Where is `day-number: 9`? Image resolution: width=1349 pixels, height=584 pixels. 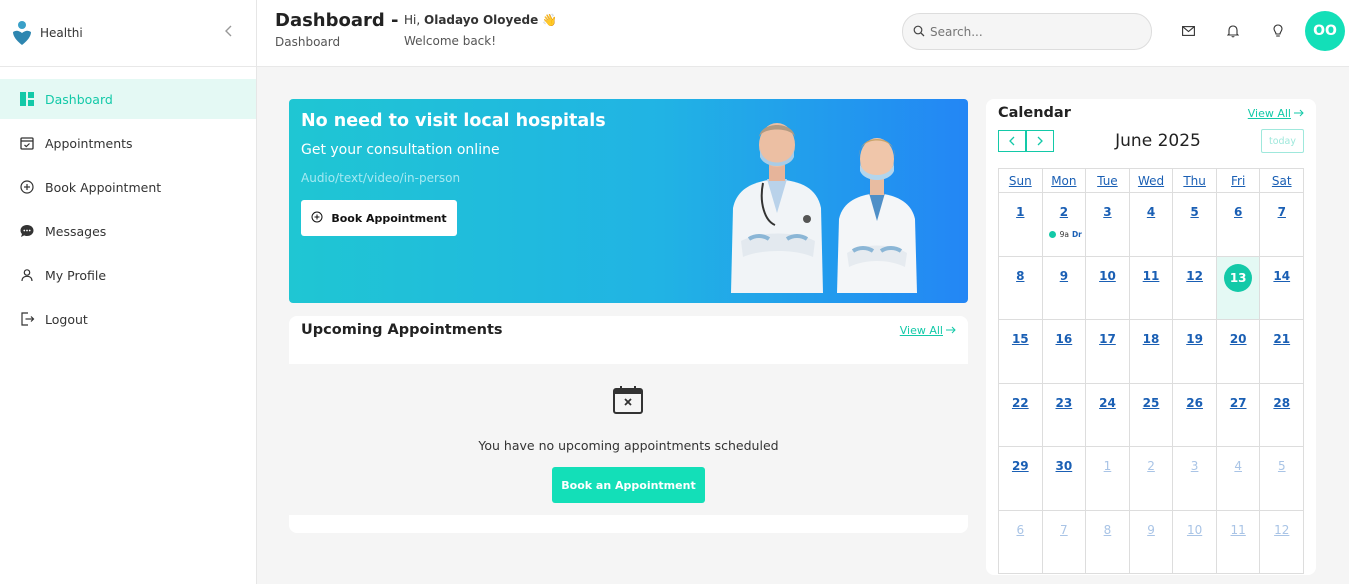
day-number: 9 is located at coordinates (1151, 530).